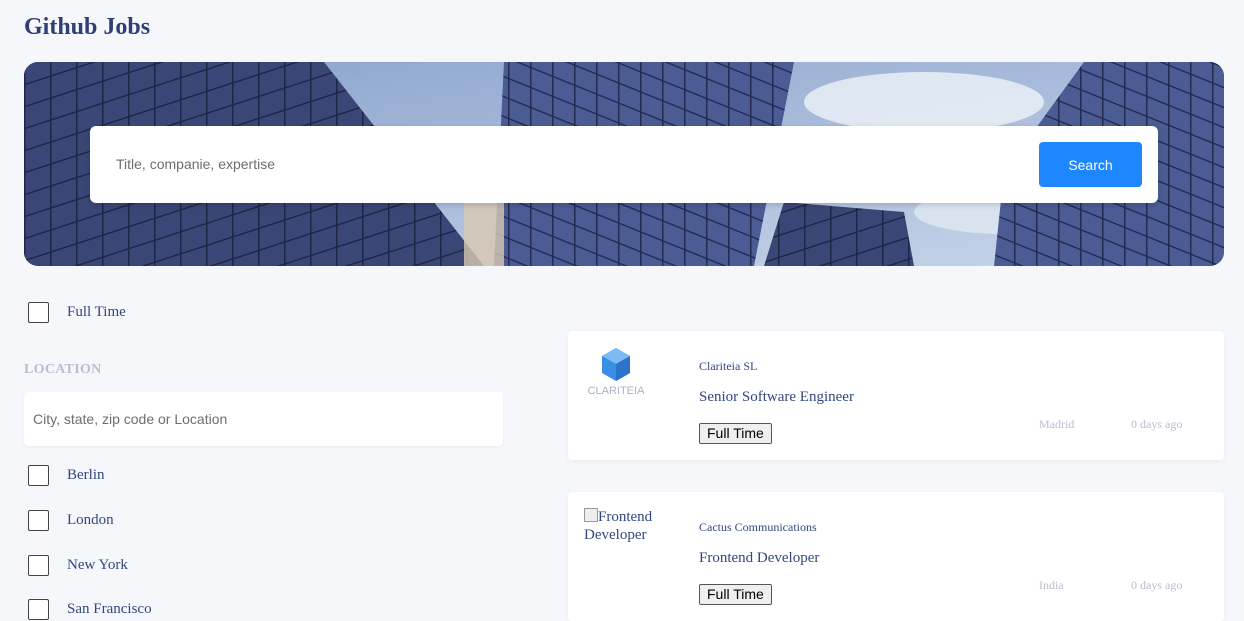 The image size is (1244, 621). What do you see at coordinates (90, 520) in the screenshot?
I see `location-option-label: London` at bounding box center [90, 520].